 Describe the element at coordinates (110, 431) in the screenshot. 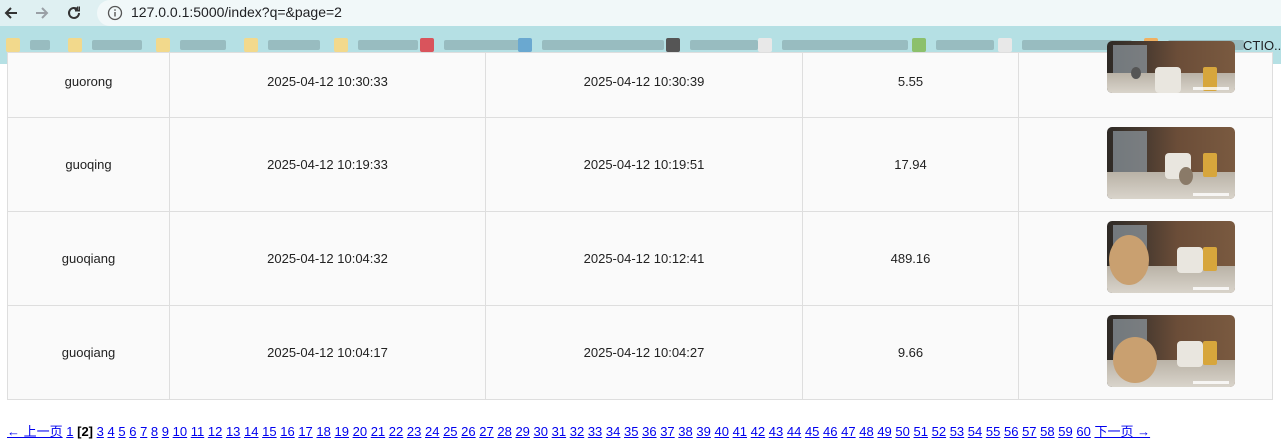

I see `page-link-4: 4` at that location.